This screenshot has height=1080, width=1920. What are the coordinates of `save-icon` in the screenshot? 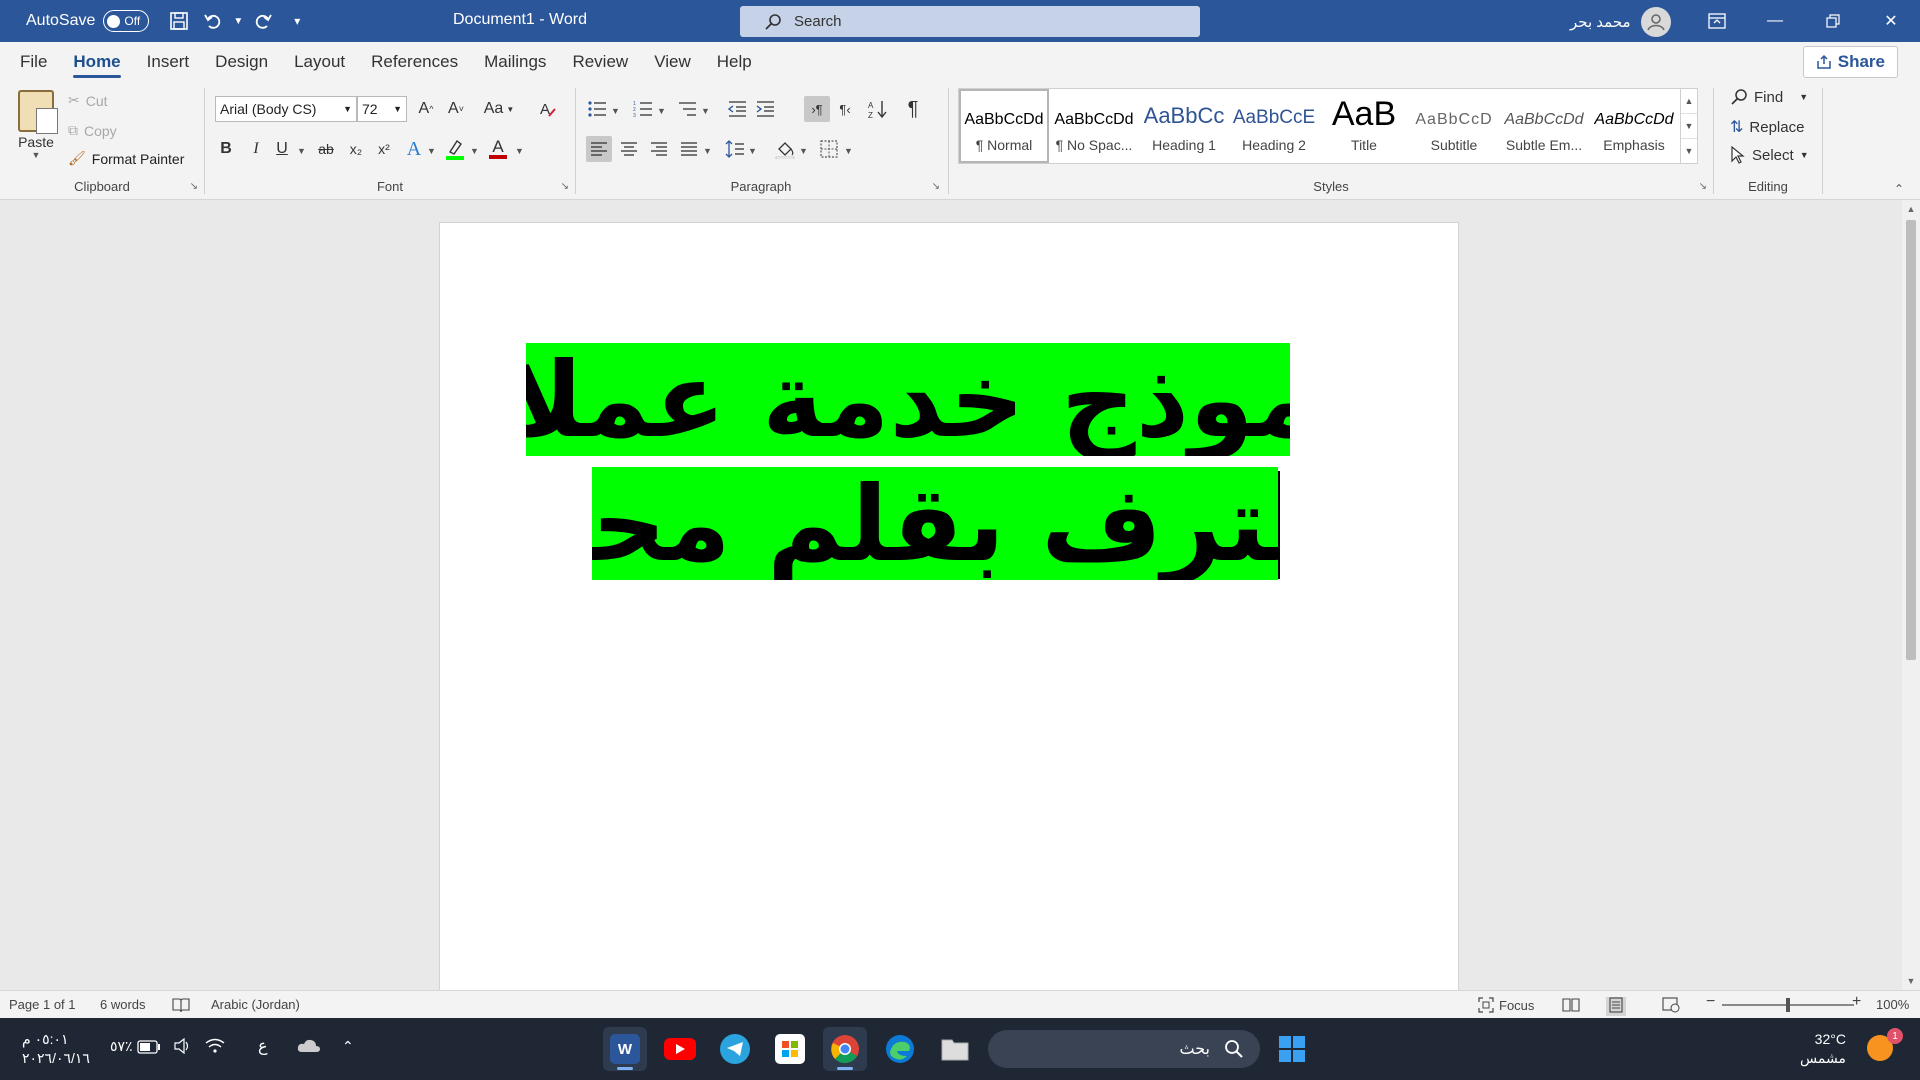 It's located at (179, 21).